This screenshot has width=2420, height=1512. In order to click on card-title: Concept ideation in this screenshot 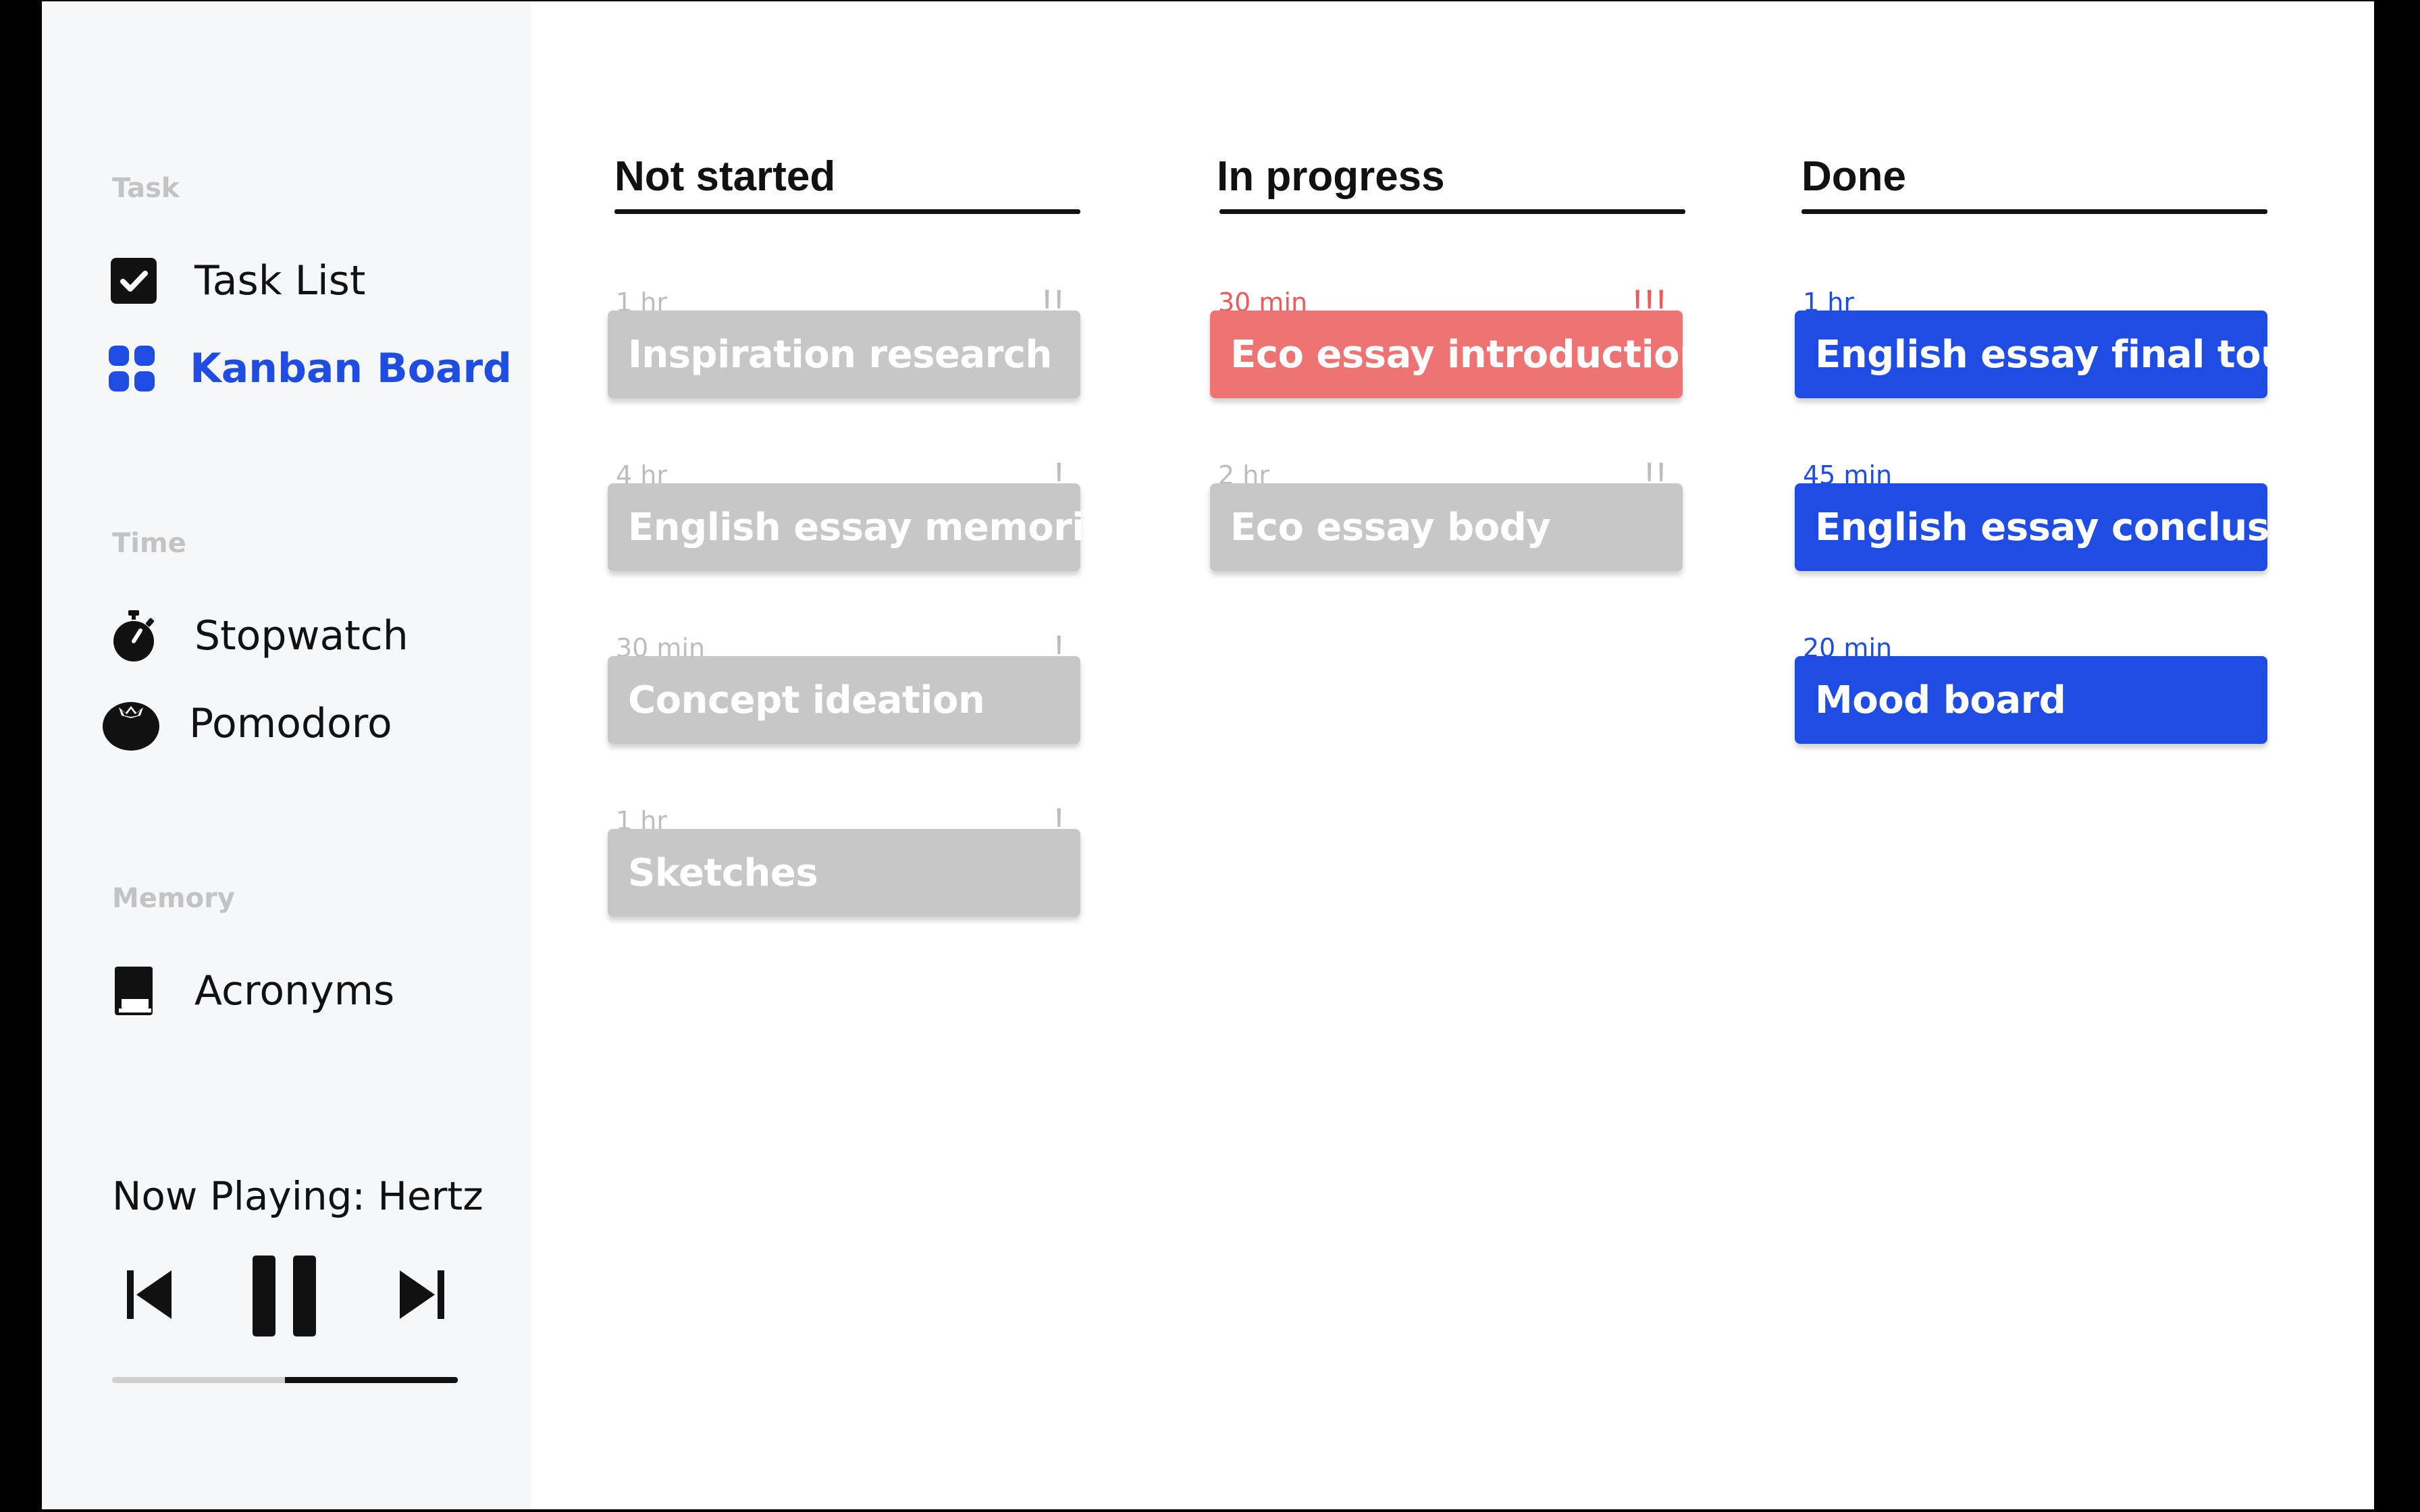, I will do `click(806, 700)`.